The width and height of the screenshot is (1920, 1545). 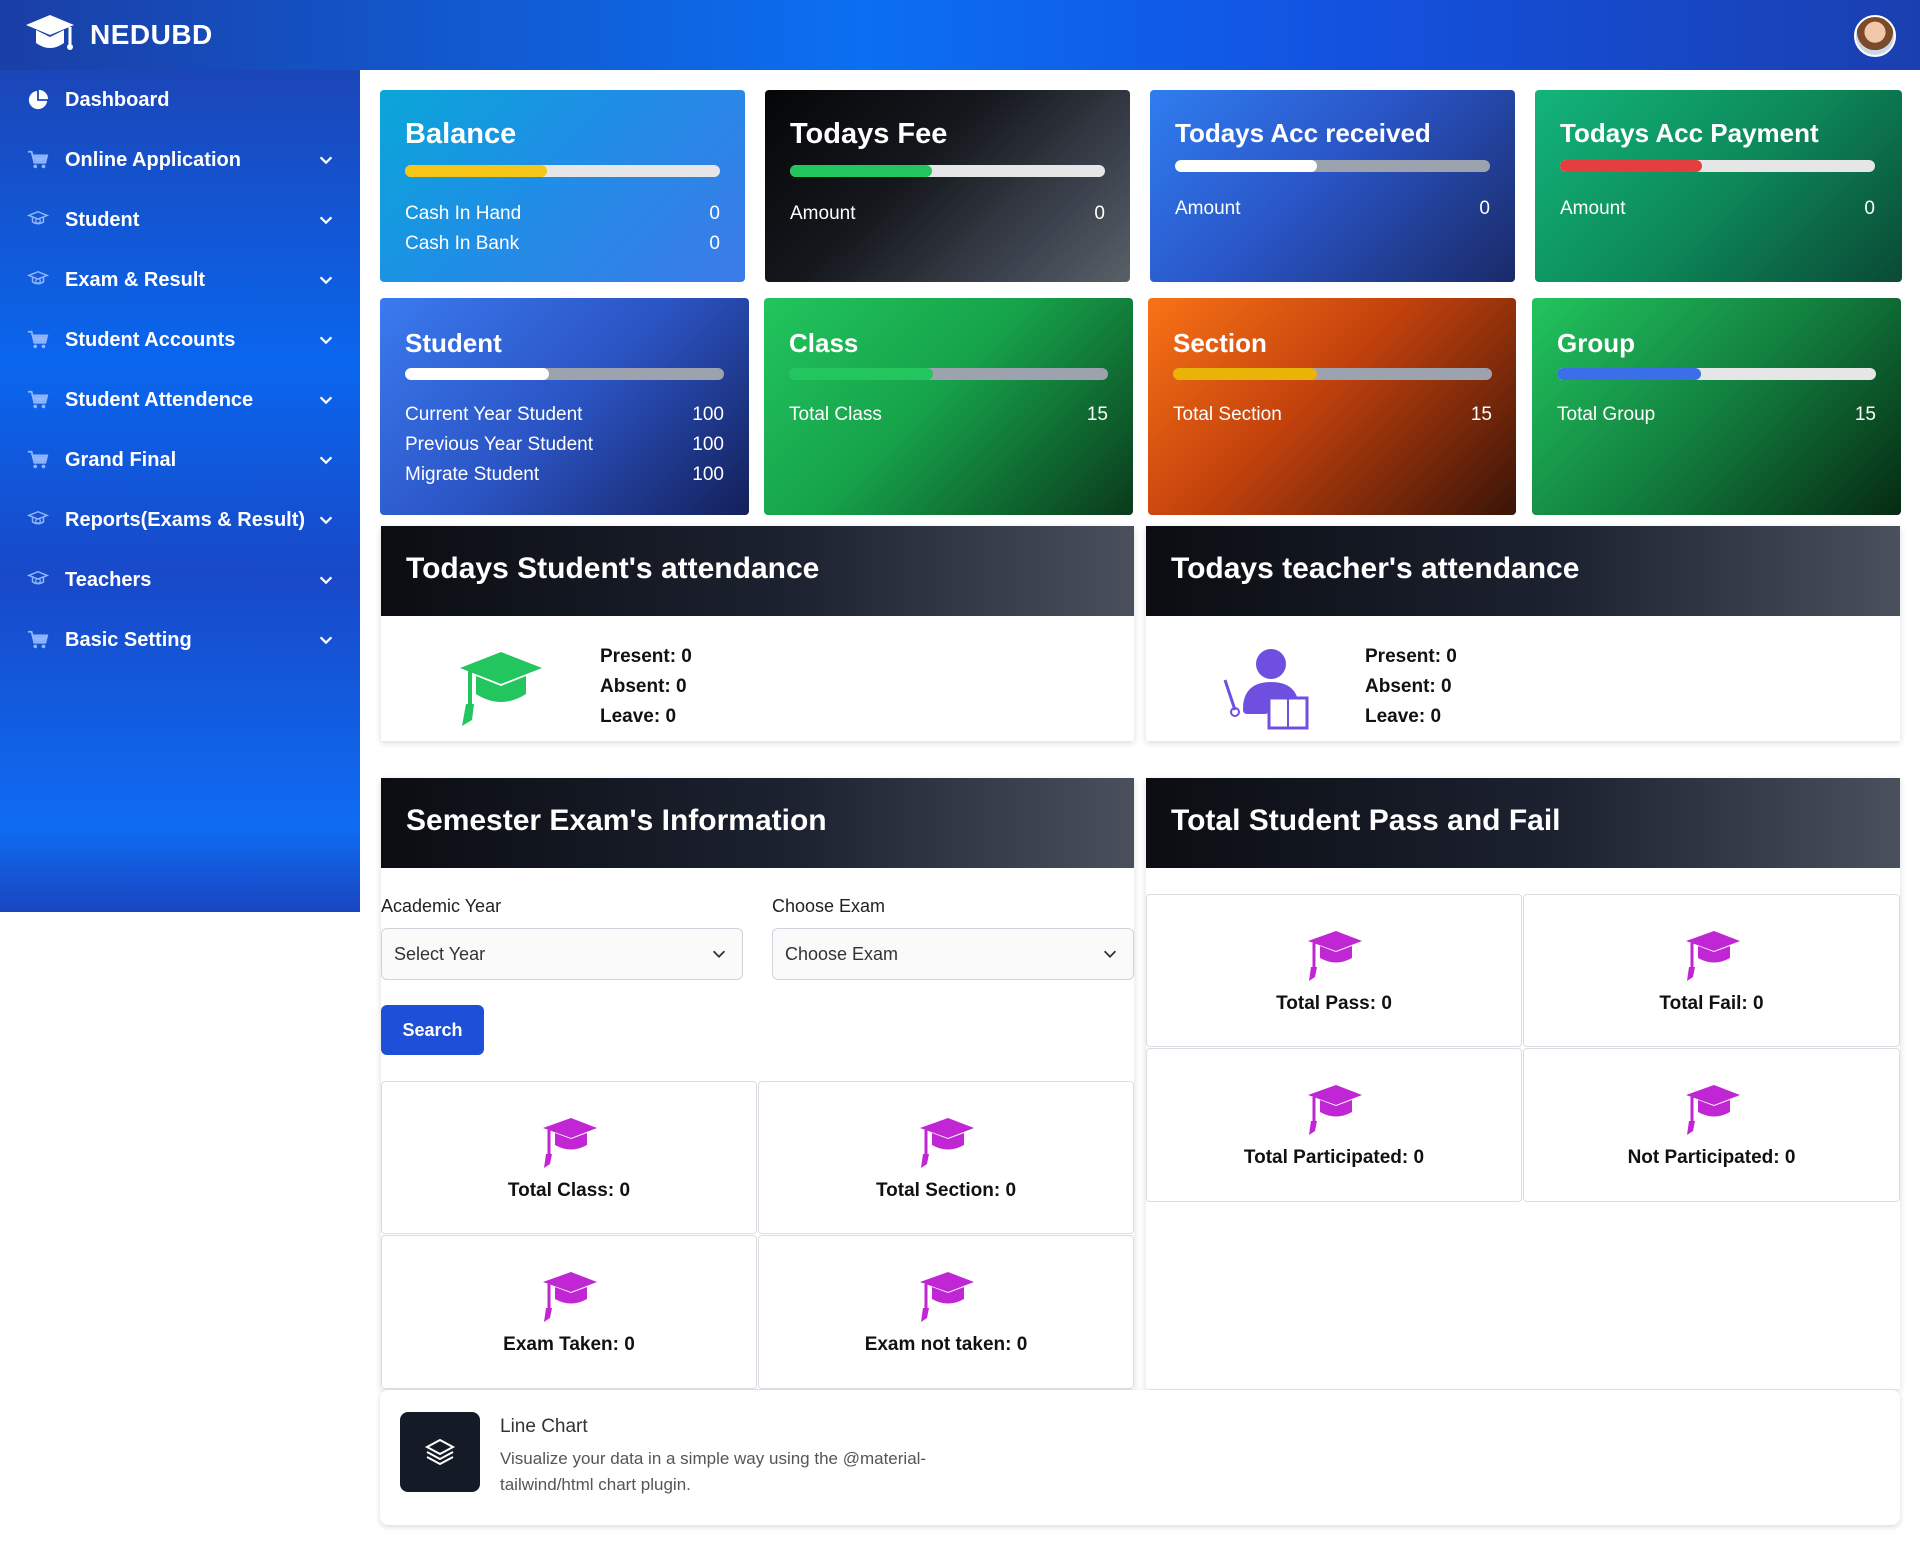 What do you see at coordinates (180, 100) in the screenshot?
I see `sidebar-item-dashboard: Dashboard` at bounding box center [180, 100].